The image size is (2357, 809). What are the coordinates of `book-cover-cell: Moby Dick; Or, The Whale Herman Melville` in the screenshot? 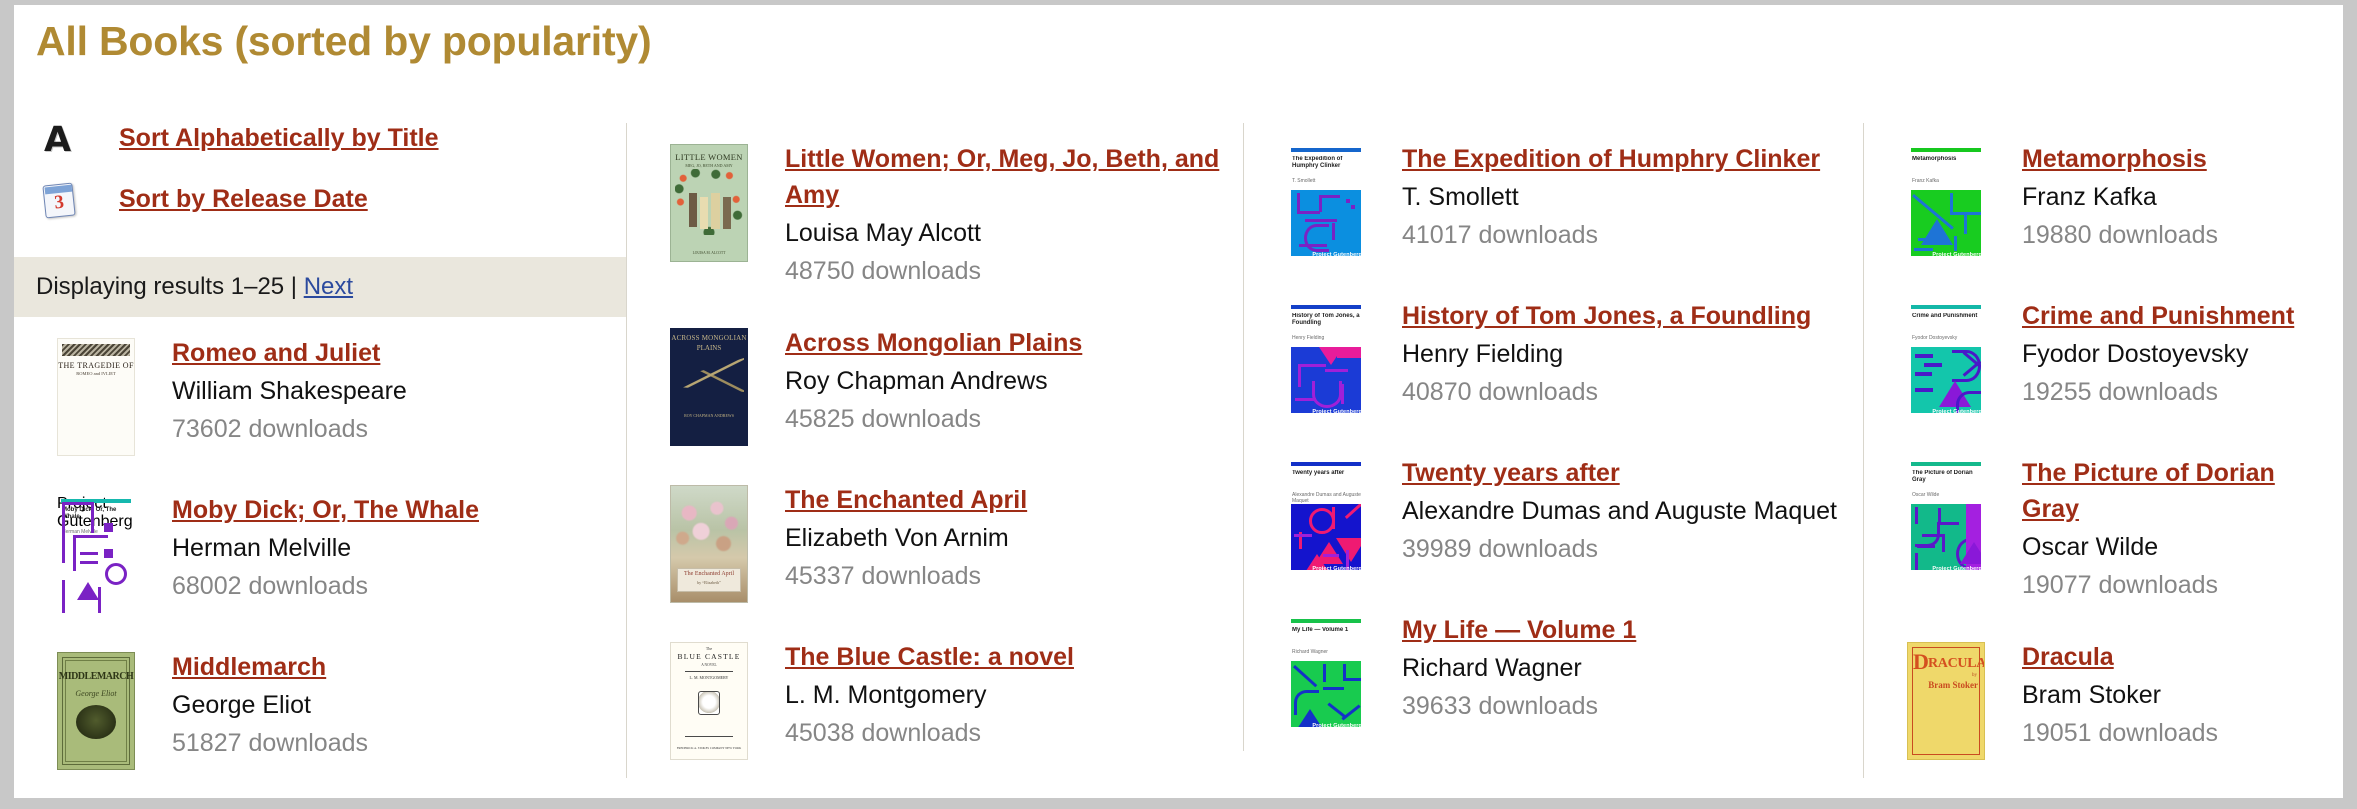 It's located at (96, 552).